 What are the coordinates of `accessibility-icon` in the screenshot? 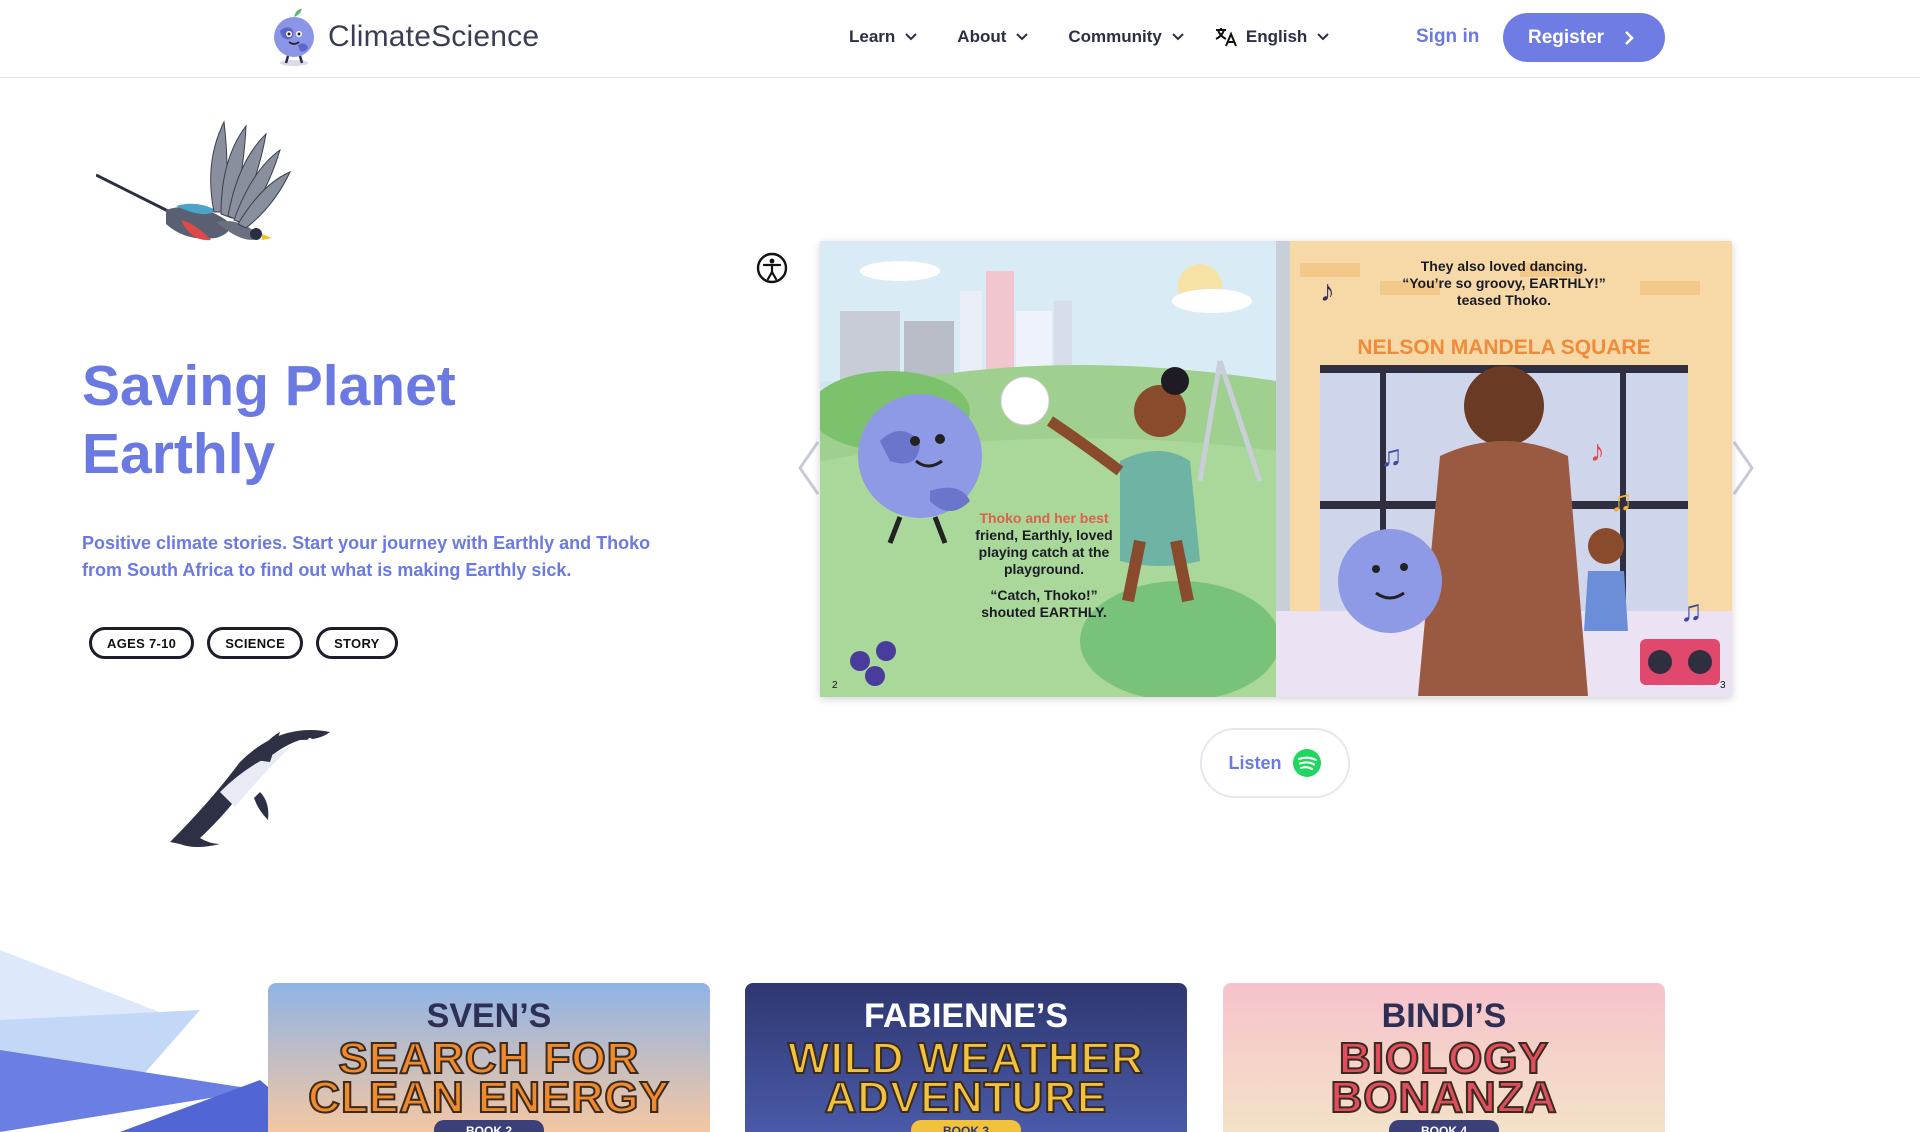 It's located at (772, 268).